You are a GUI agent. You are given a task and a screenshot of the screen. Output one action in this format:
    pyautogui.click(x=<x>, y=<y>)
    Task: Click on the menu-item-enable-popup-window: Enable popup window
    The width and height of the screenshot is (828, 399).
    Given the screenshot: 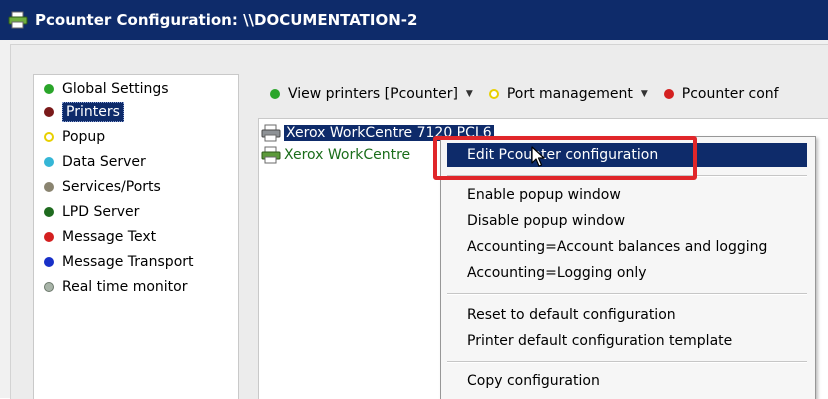 What is the action you would take?
    pyautogui.click(x=627, y=195)
    